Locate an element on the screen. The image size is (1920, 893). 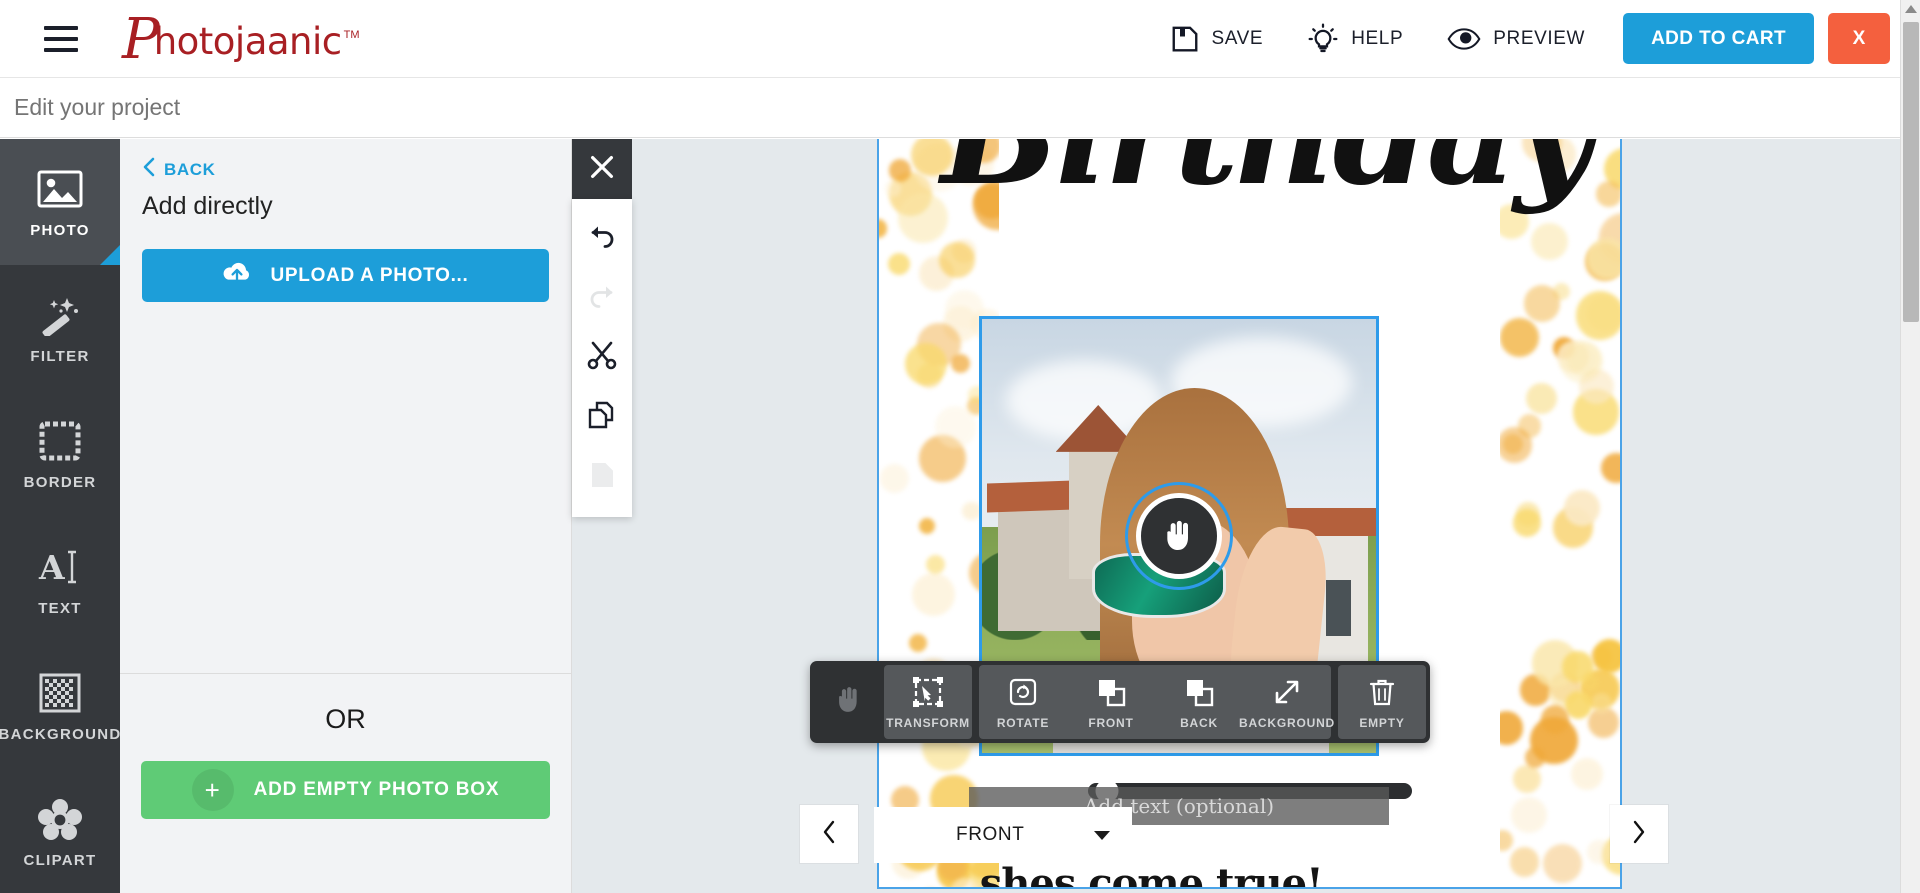
send-to-back-button: BACK is located at coordinates (1199, 702).